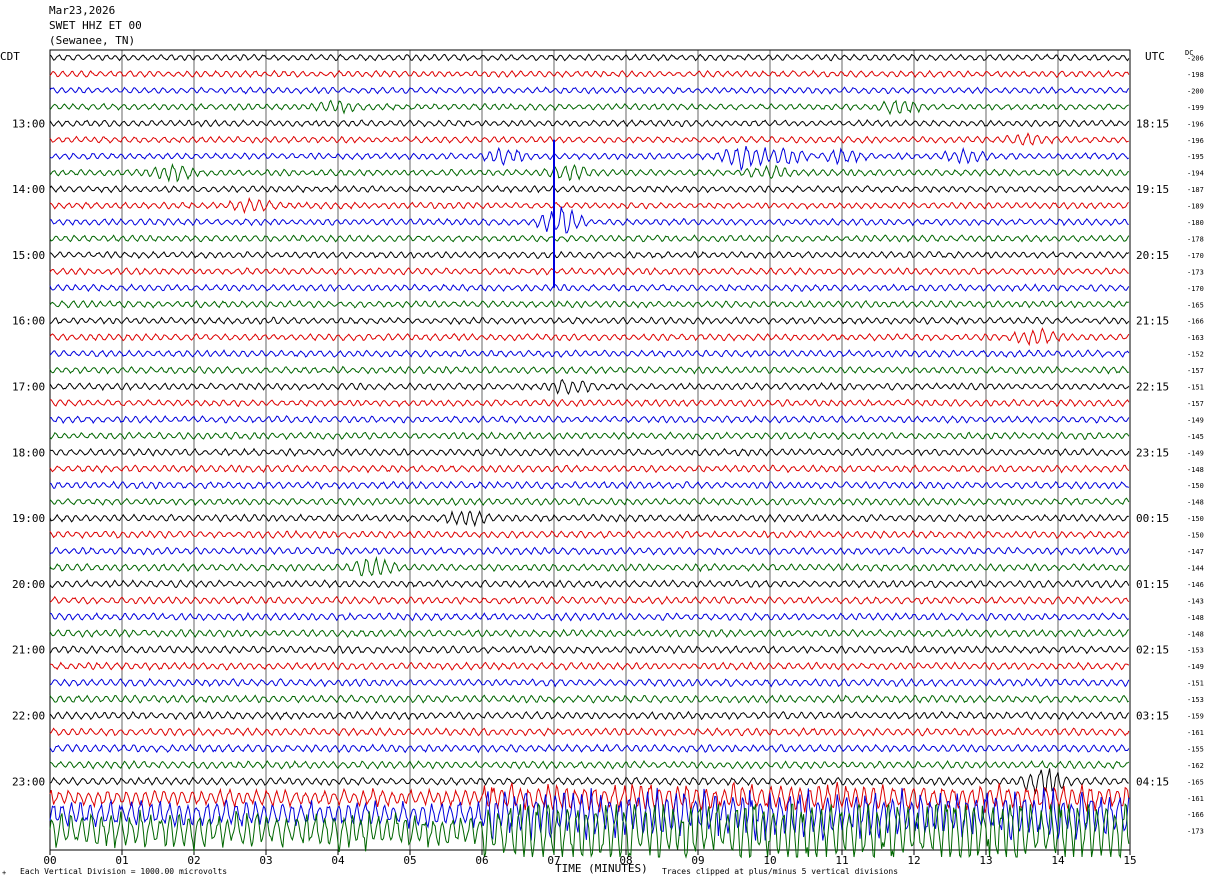  Describe the element at coordinates (1195, 684) in the screenshot. I see `dc-offset-label: -151` at that location.